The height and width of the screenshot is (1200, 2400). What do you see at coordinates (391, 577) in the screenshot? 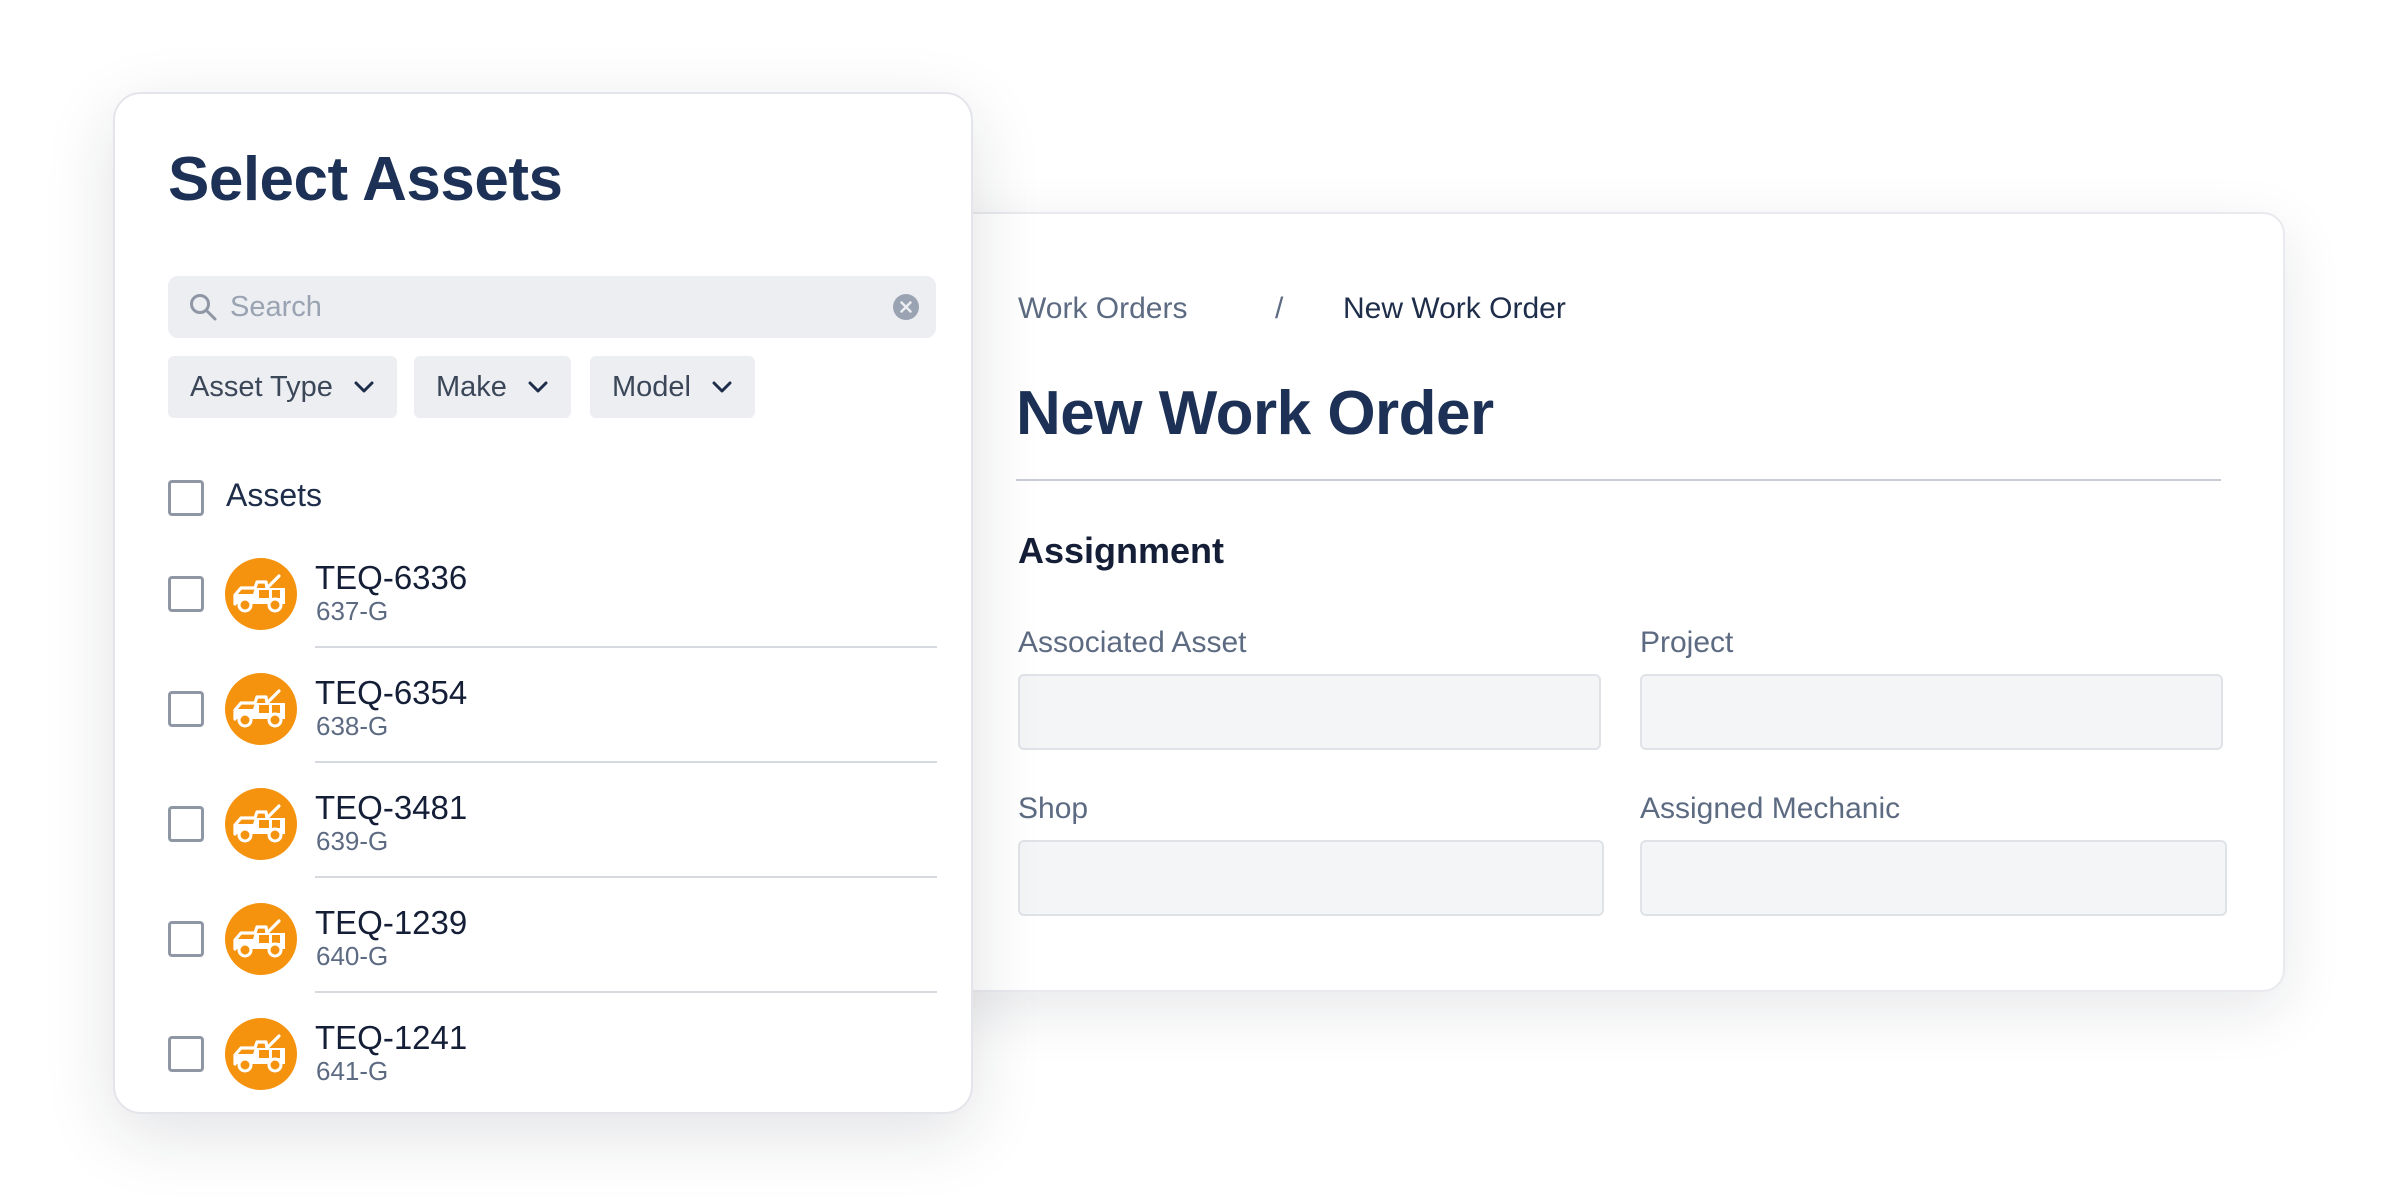
I see `asset-name: TEQ-6336` at bounding box center [391, 577].